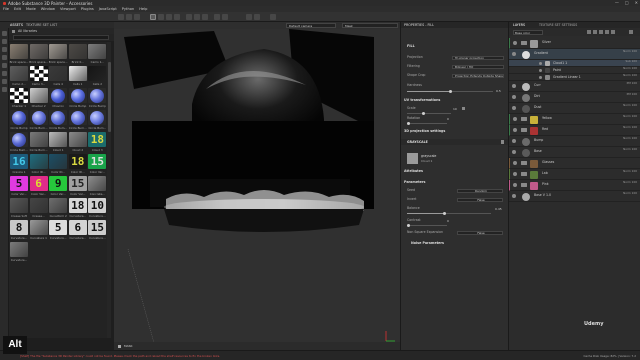 Image resolution: width=640 pixels, height=360 pixels. I want to click on uv-transformations-header: UV transformations, so click(422, 100).